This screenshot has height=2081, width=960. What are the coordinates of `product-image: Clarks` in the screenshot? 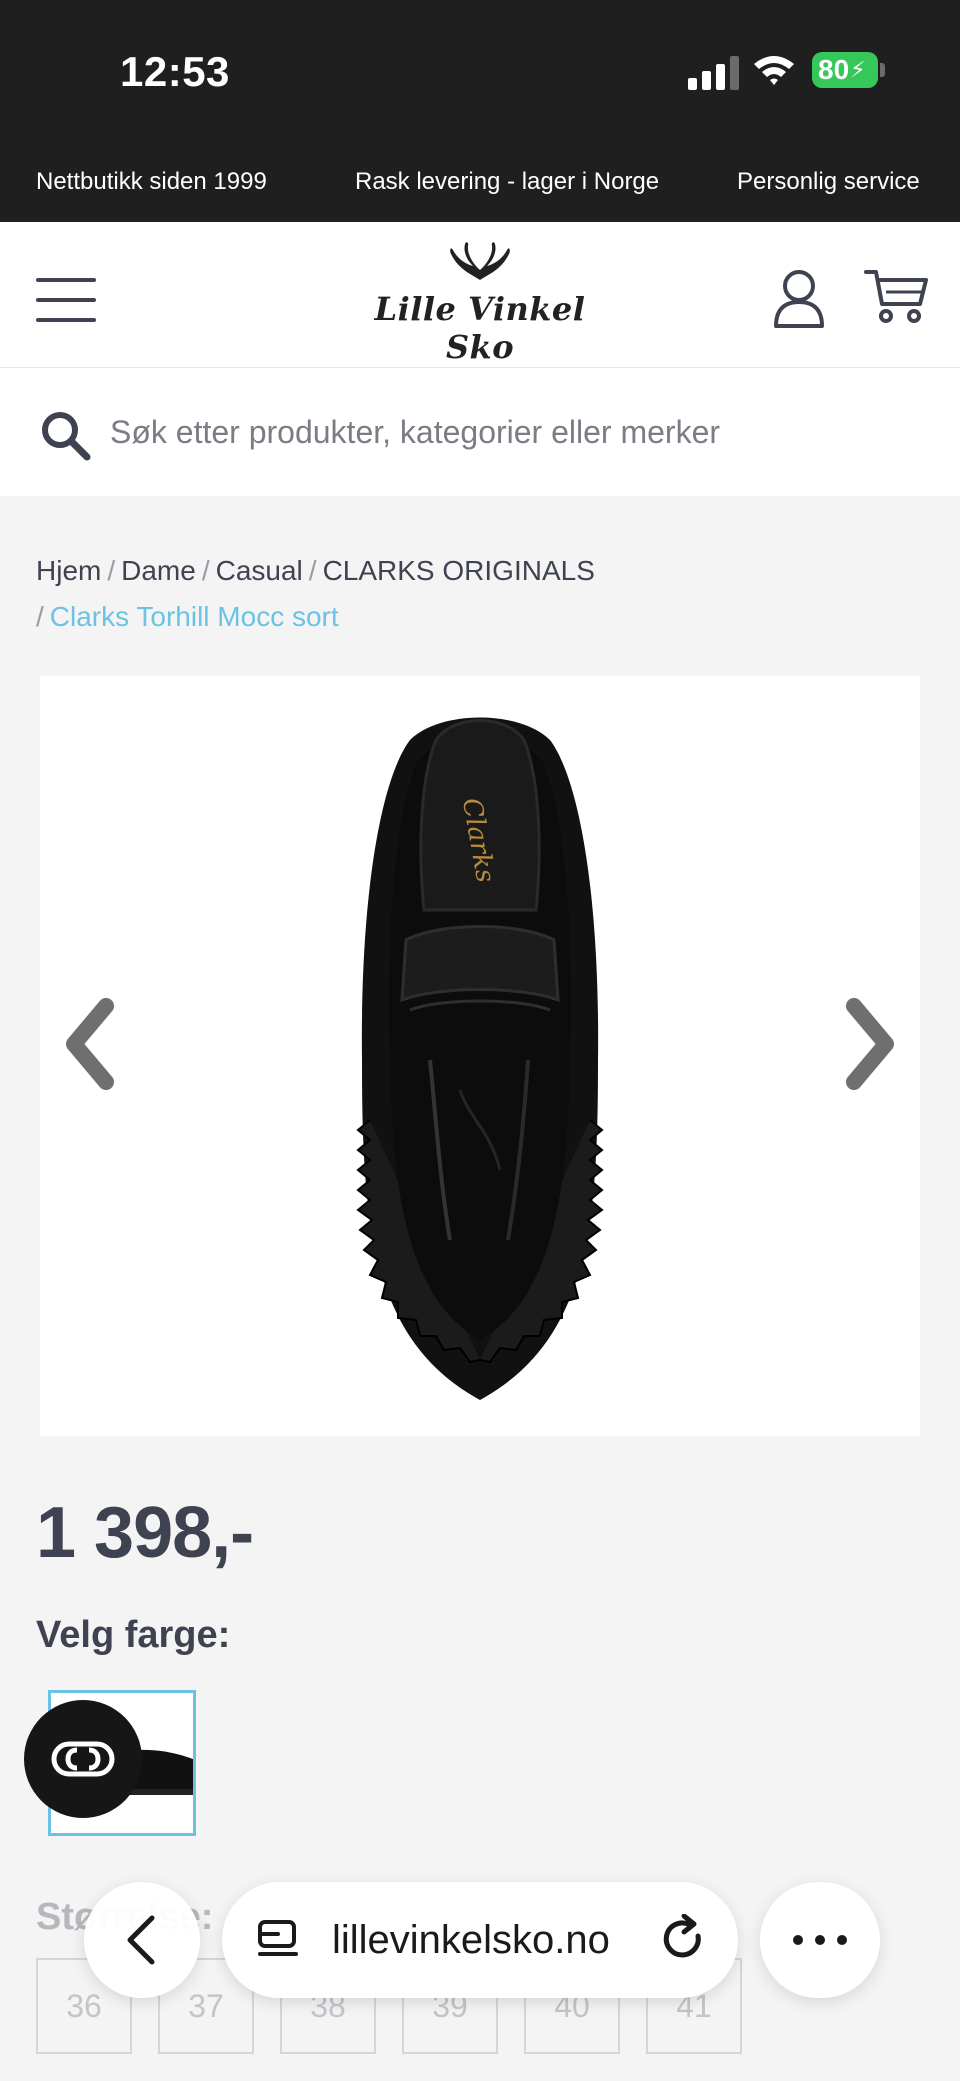 It's located at (480, 1058).